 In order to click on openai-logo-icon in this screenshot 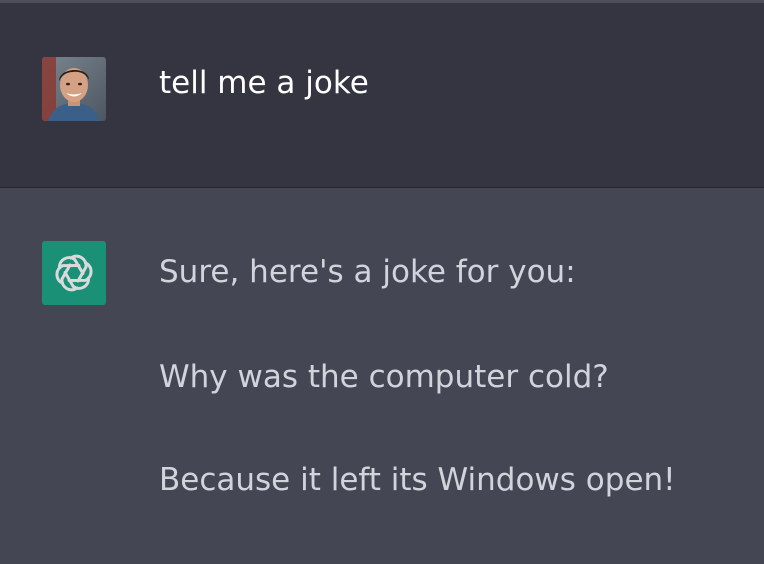, I will do `click(74, 273)`.